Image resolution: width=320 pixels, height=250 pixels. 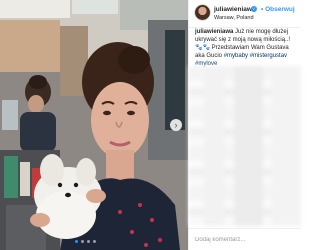 I want to click on comment-input, so click(x=245, y=239).